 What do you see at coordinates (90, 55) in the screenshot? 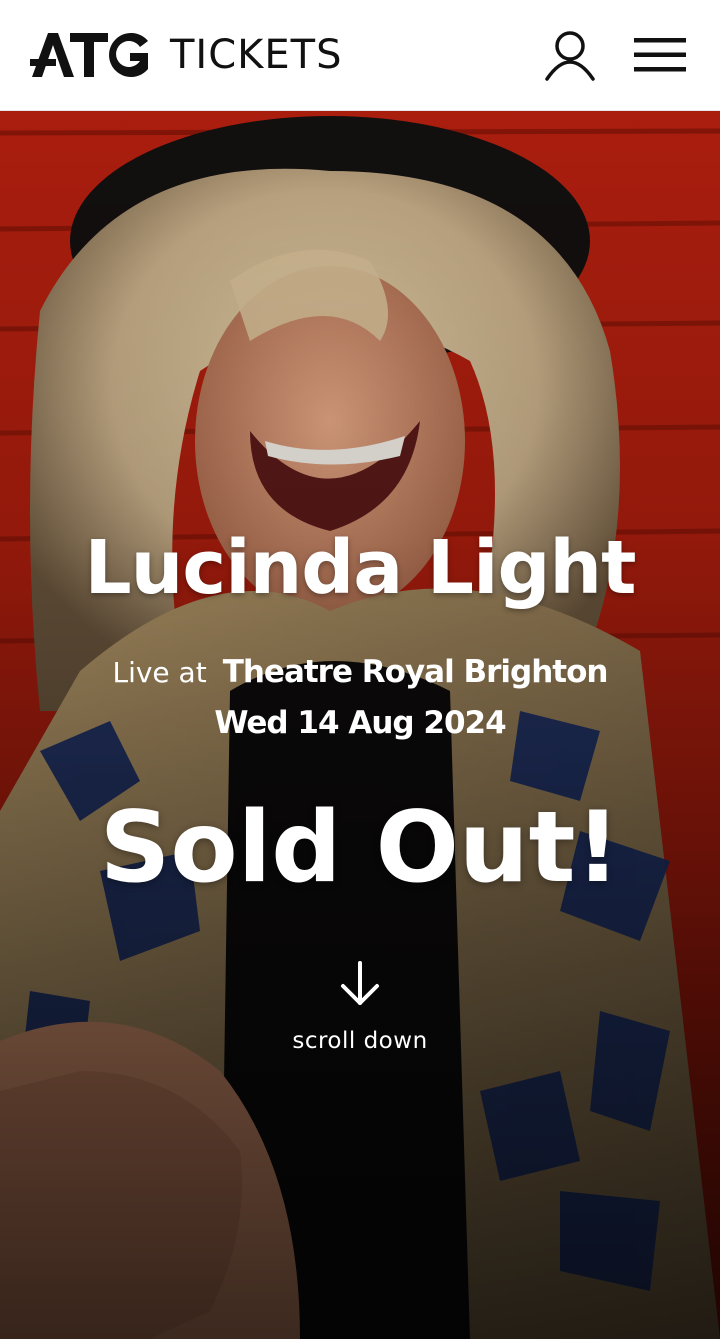
I see `atg-logo` at bounding box center [90, 55].